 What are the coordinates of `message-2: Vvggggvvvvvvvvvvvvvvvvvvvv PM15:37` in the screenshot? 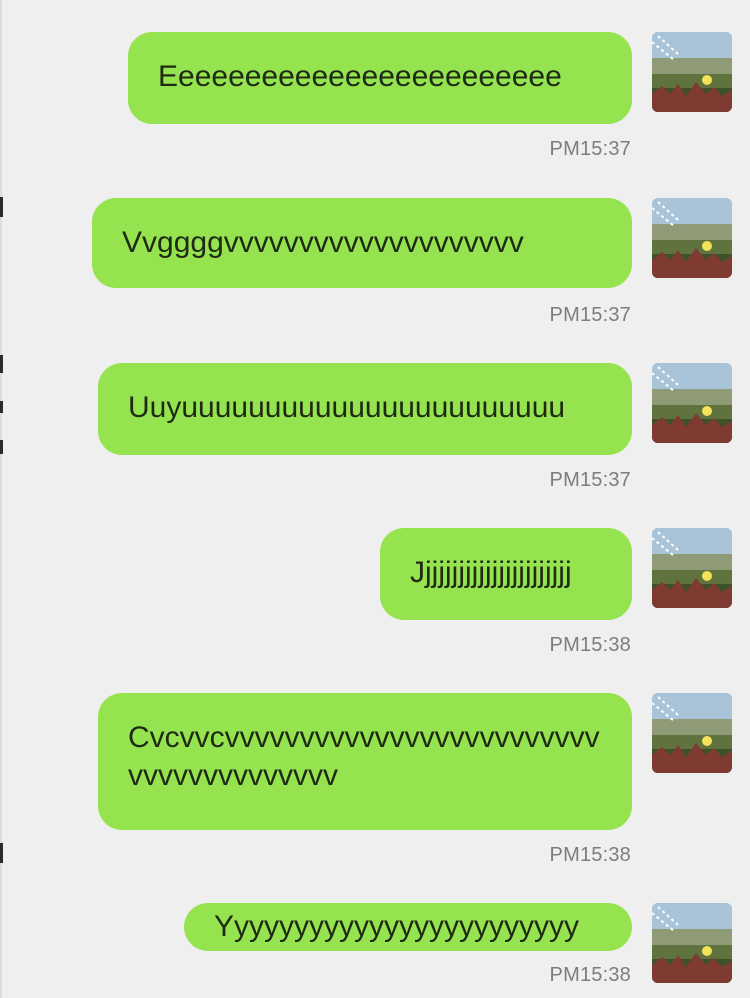 It's located at (375, 263).